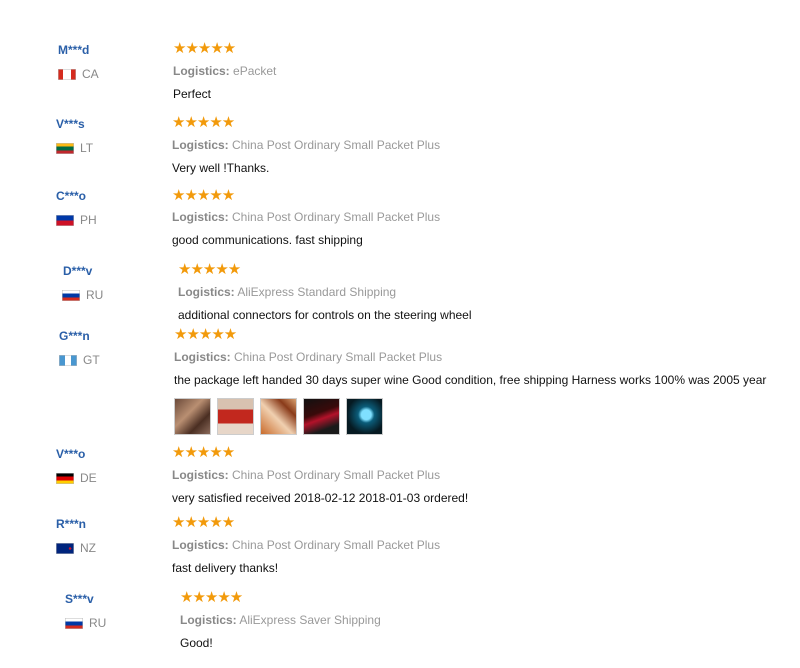  What do you see at coordinates (77, 271) in the screenshot?
I see `reviewer-name: D***v` at bounding box center [77, 271].